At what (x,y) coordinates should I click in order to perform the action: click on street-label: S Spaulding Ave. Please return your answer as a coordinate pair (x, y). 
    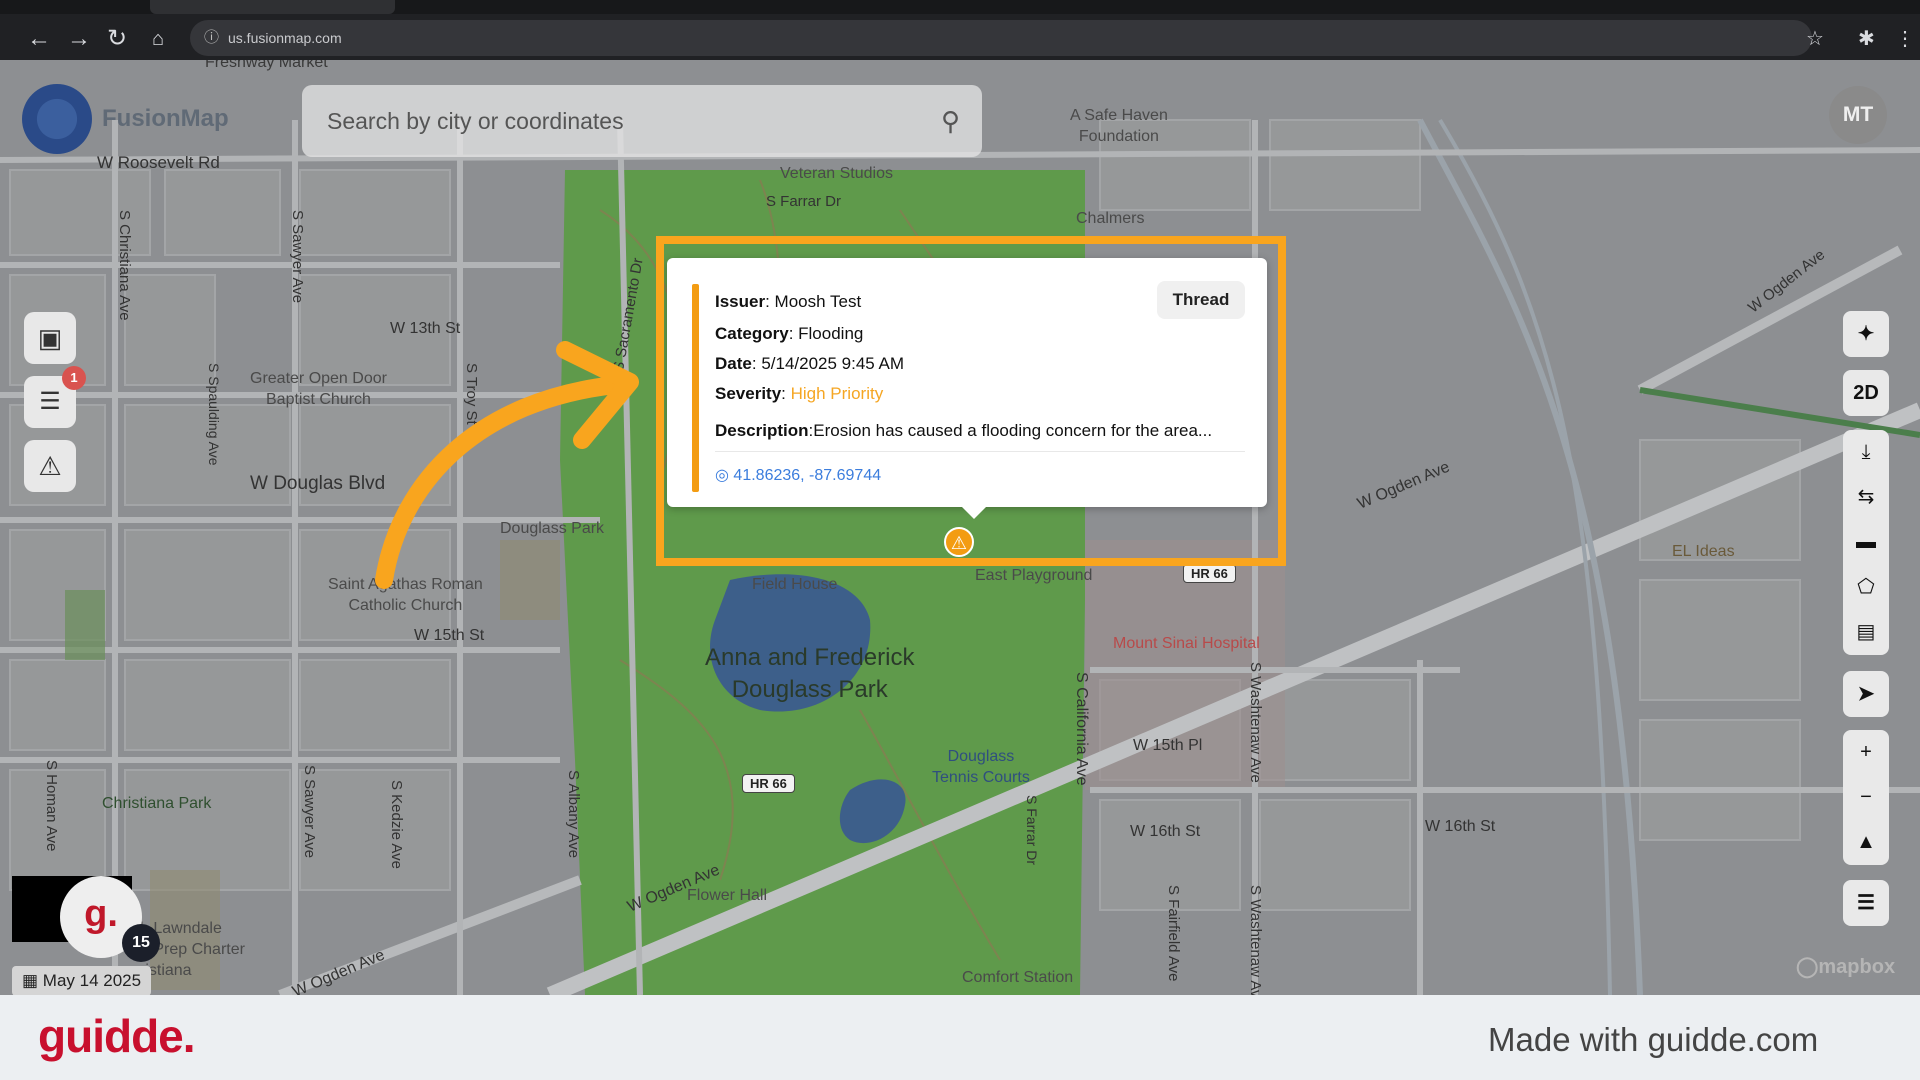
    Looking at the image, I should click on (214, 414).